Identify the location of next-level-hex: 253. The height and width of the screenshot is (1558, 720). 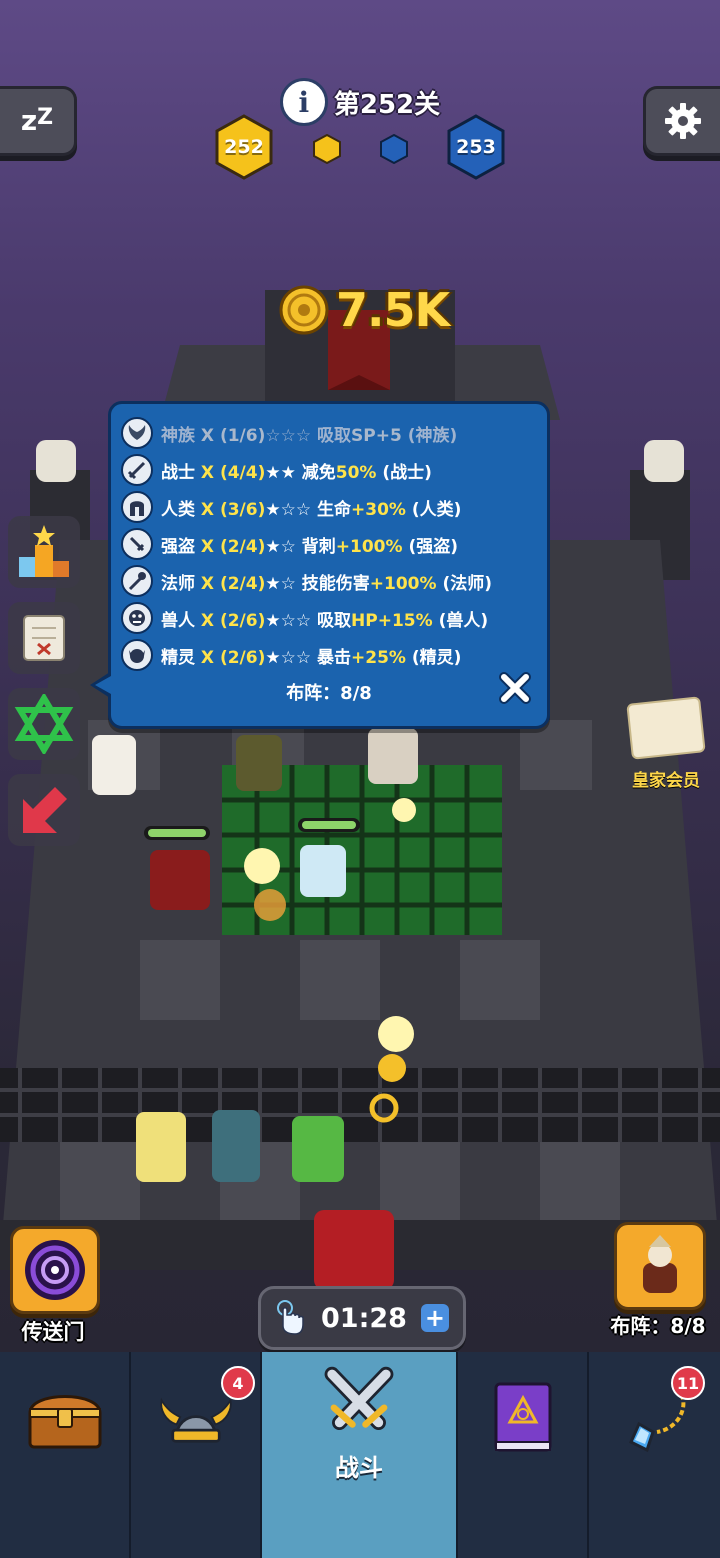
(476, 147).